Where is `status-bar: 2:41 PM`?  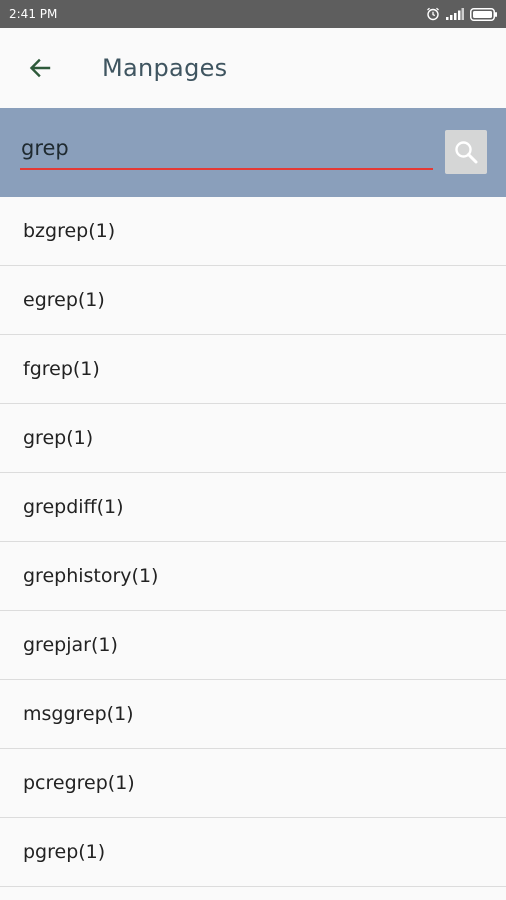 status-bar: 2:41 PM is located at coordinates (253, 14).